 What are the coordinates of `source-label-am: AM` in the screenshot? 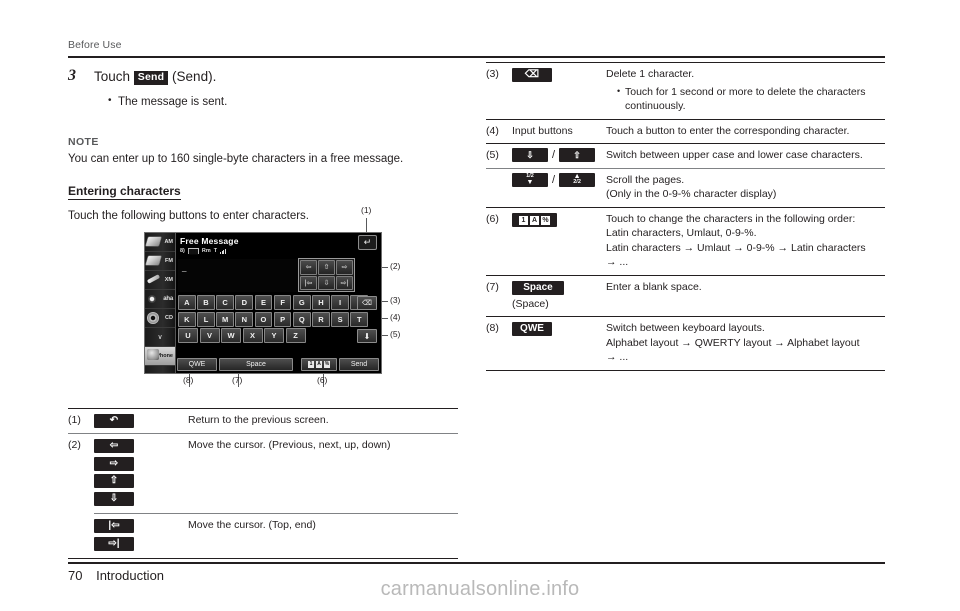 It's located at (168, 242).